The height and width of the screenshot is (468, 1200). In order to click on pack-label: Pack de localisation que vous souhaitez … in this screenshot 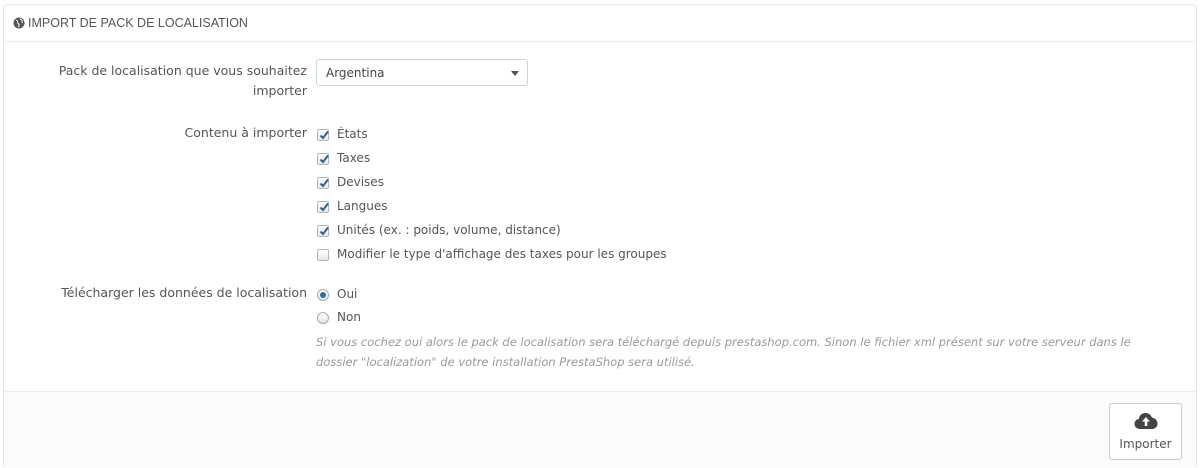, I will do `click(183, 81)`.